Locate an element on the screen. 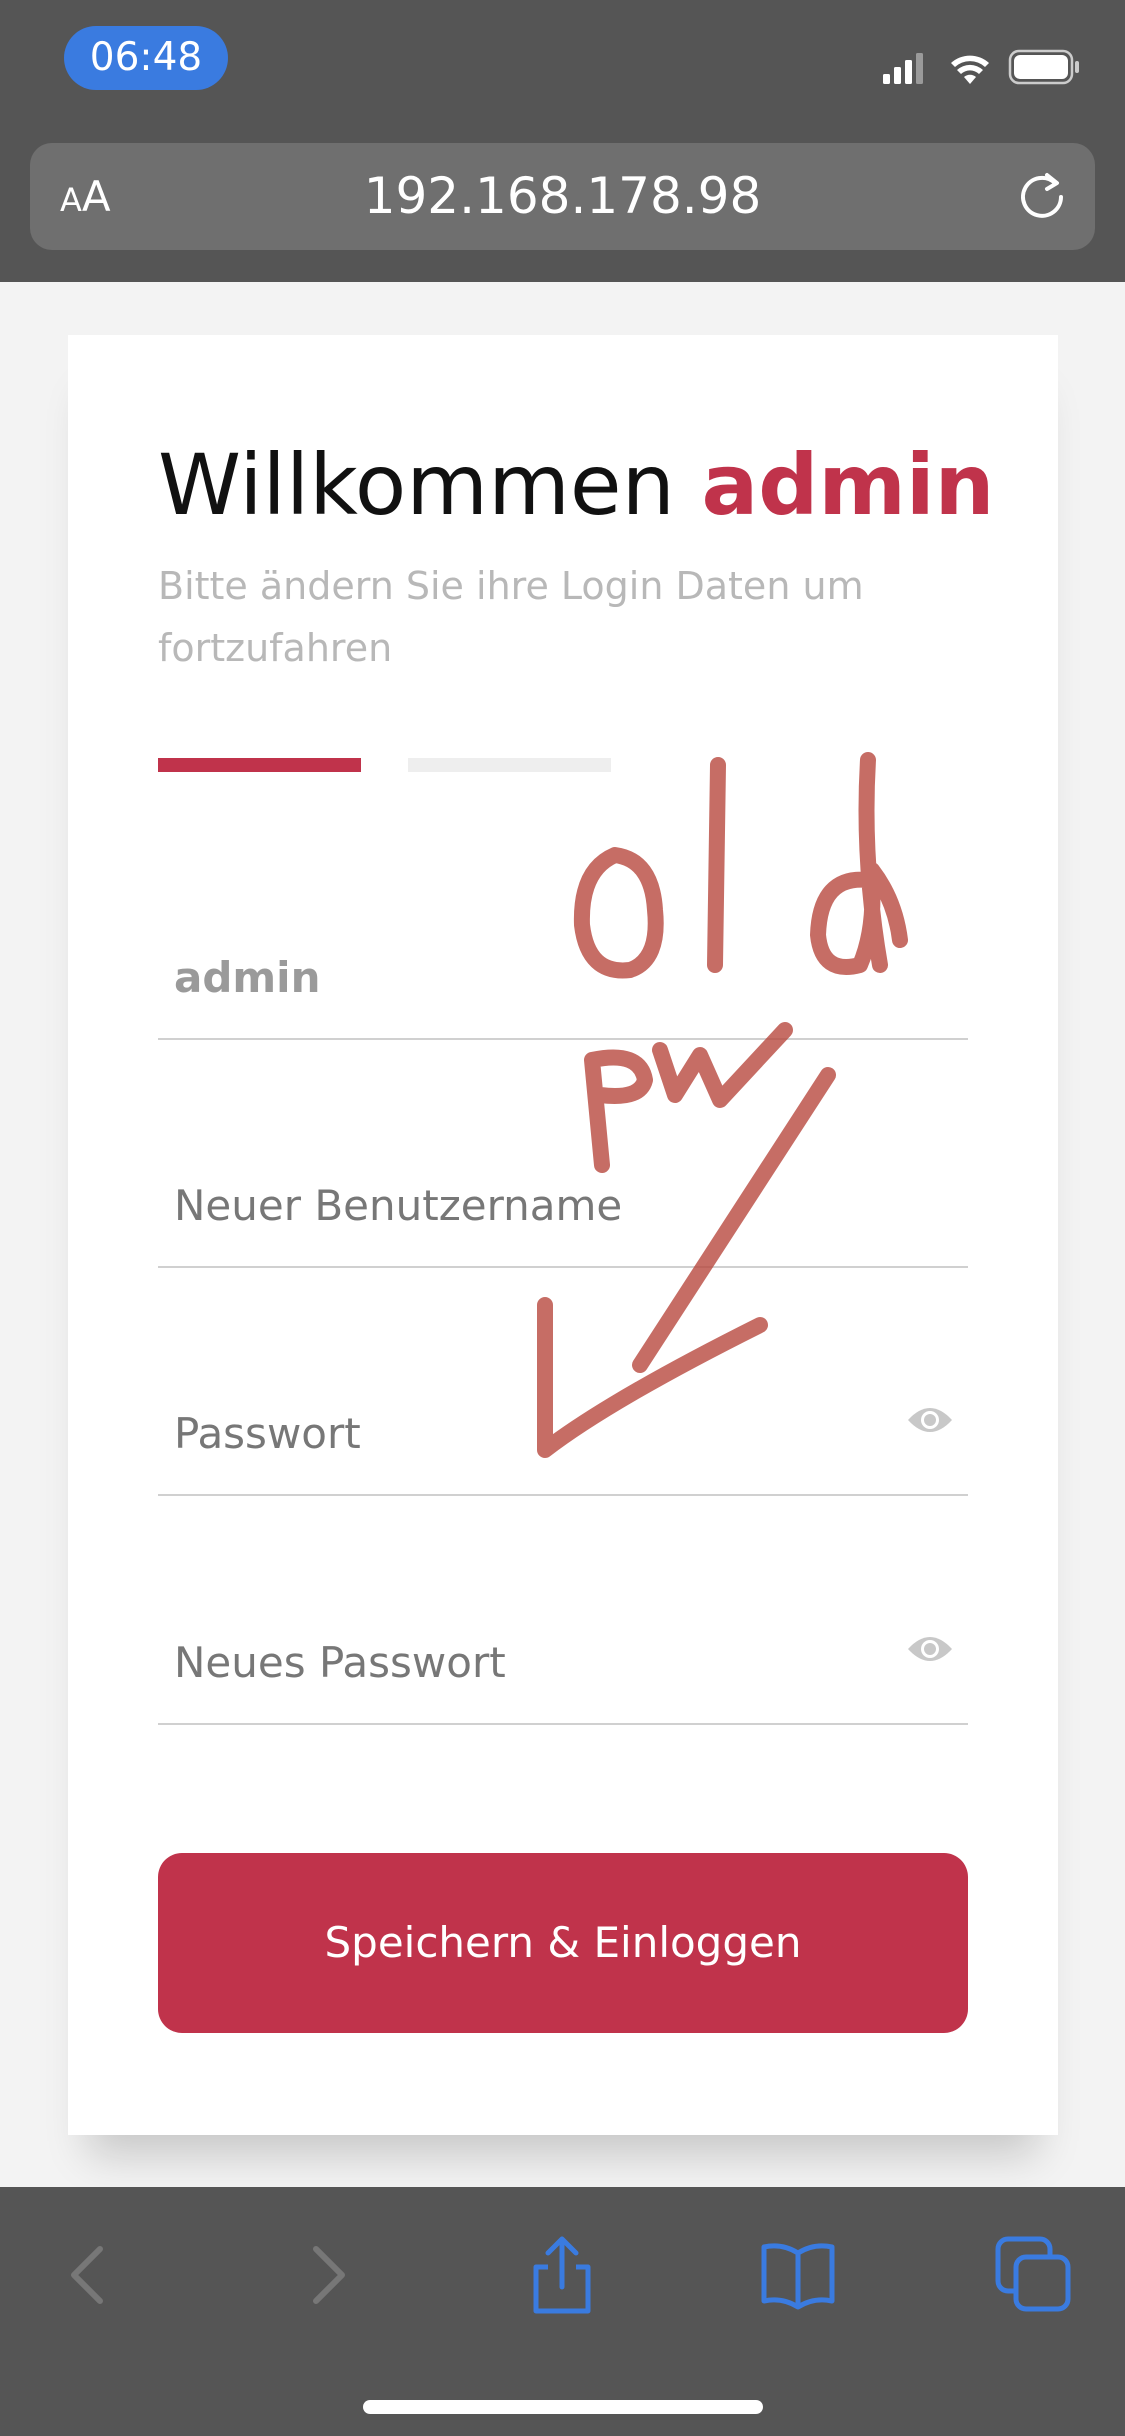 The image size is (1125, 2436). battery-icon is located at coordinates (1043, 67).